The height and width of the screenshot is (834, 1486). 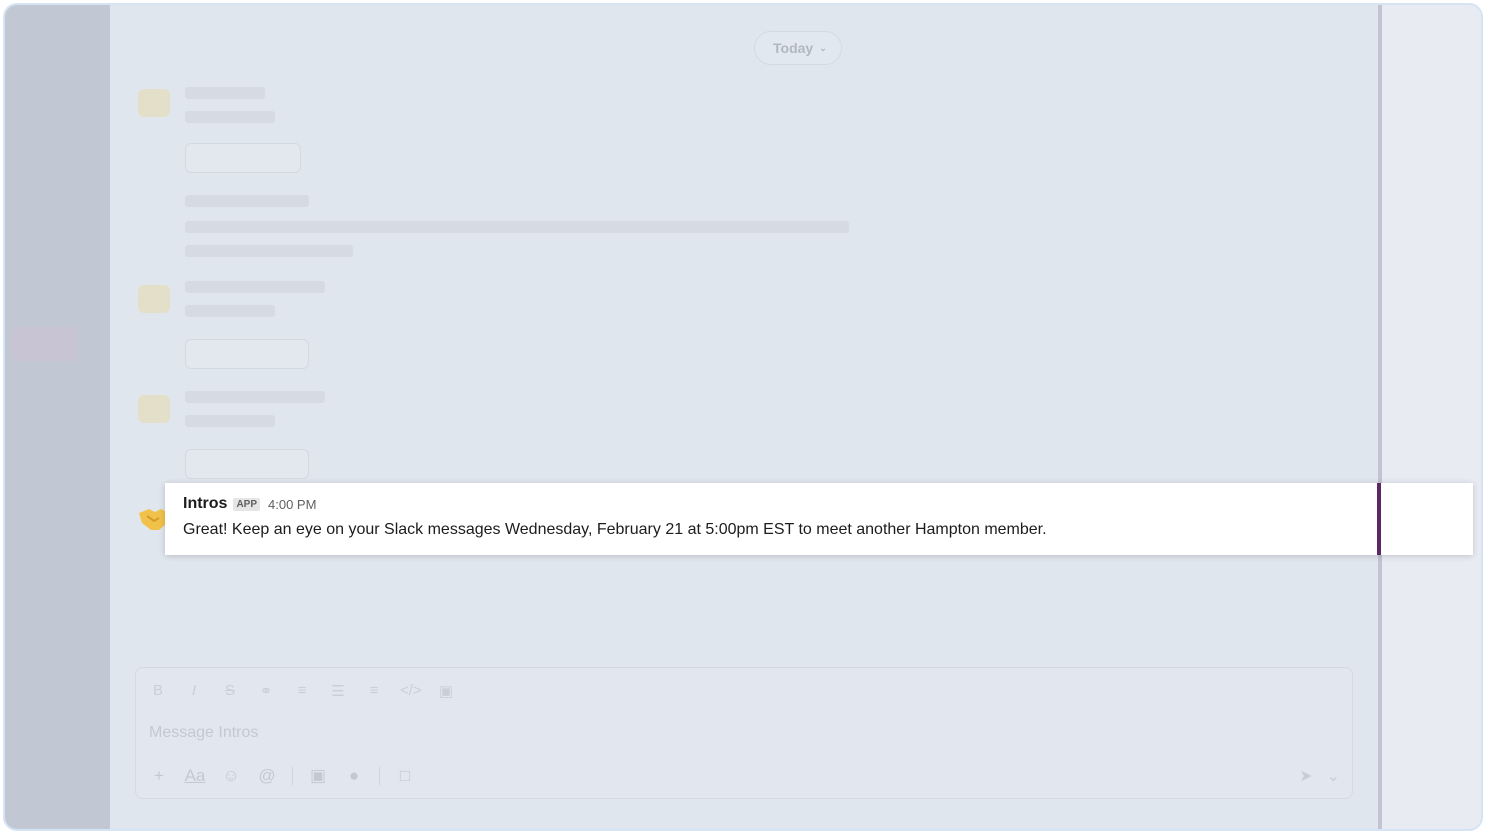 I want to click on app-badge: APP, so click(x=247, y=504).